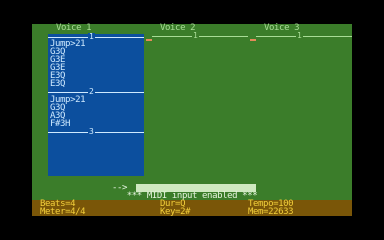  Describe the element at coordinates (178, 28) in the screenshot. I see `voice2-header: Voice 2` at that location.